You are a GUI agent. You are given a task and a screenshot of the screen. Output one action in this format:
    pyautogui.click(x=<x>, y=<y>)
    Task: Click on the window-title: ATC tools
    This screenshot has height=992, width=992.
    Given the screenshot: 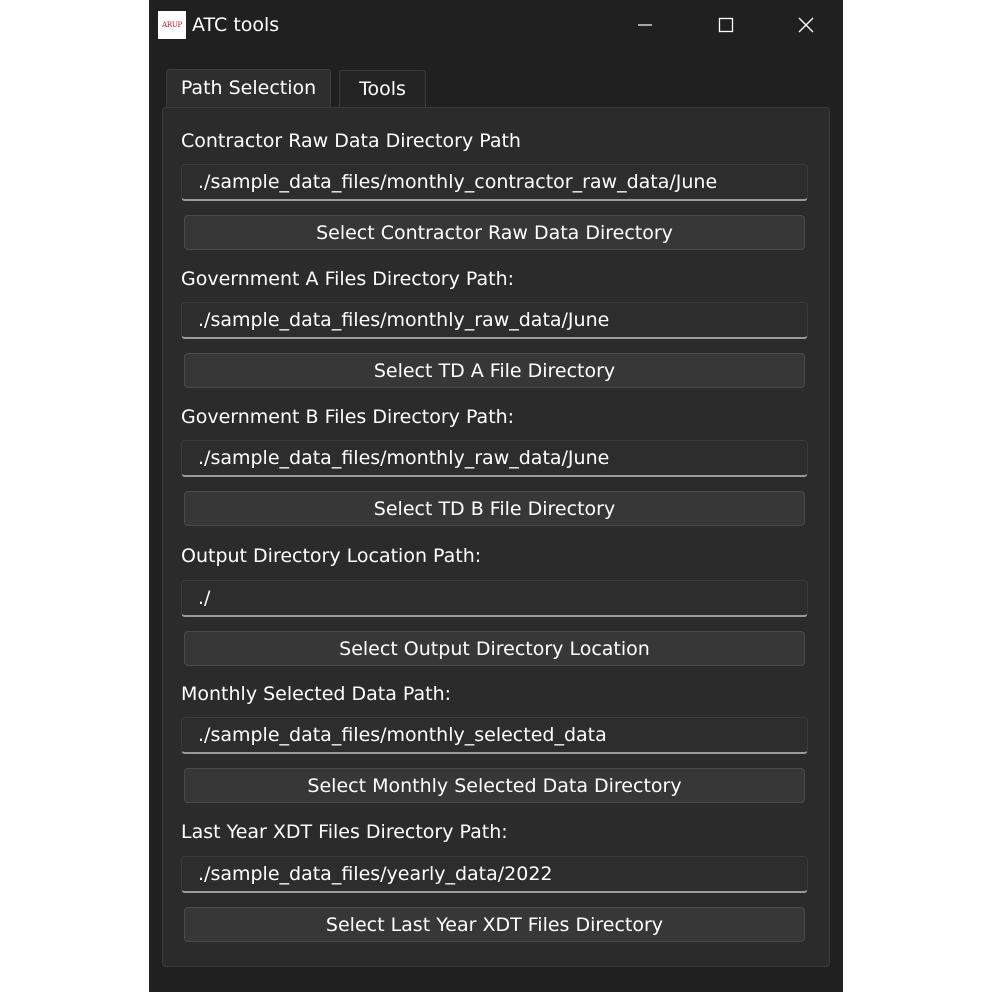 What is the action you would take?
    pyautogui.click(x=236, y=25)
    